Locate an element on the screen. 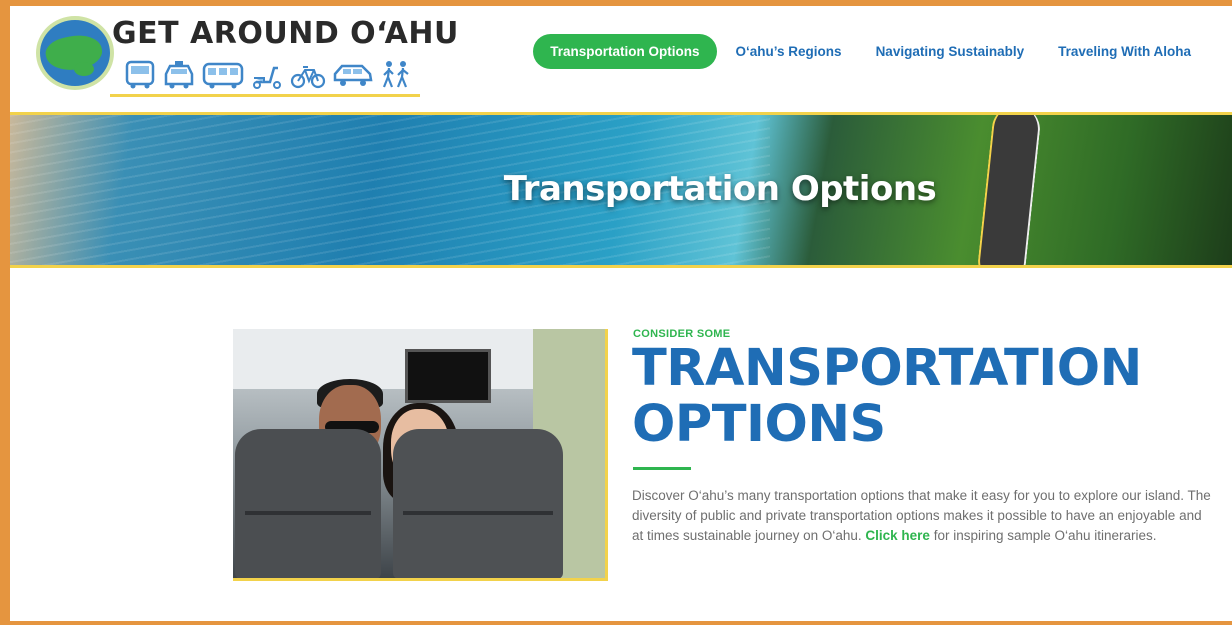 The image size is (1232, 625). logo-transport-icons is located at coordinates (268, 75).